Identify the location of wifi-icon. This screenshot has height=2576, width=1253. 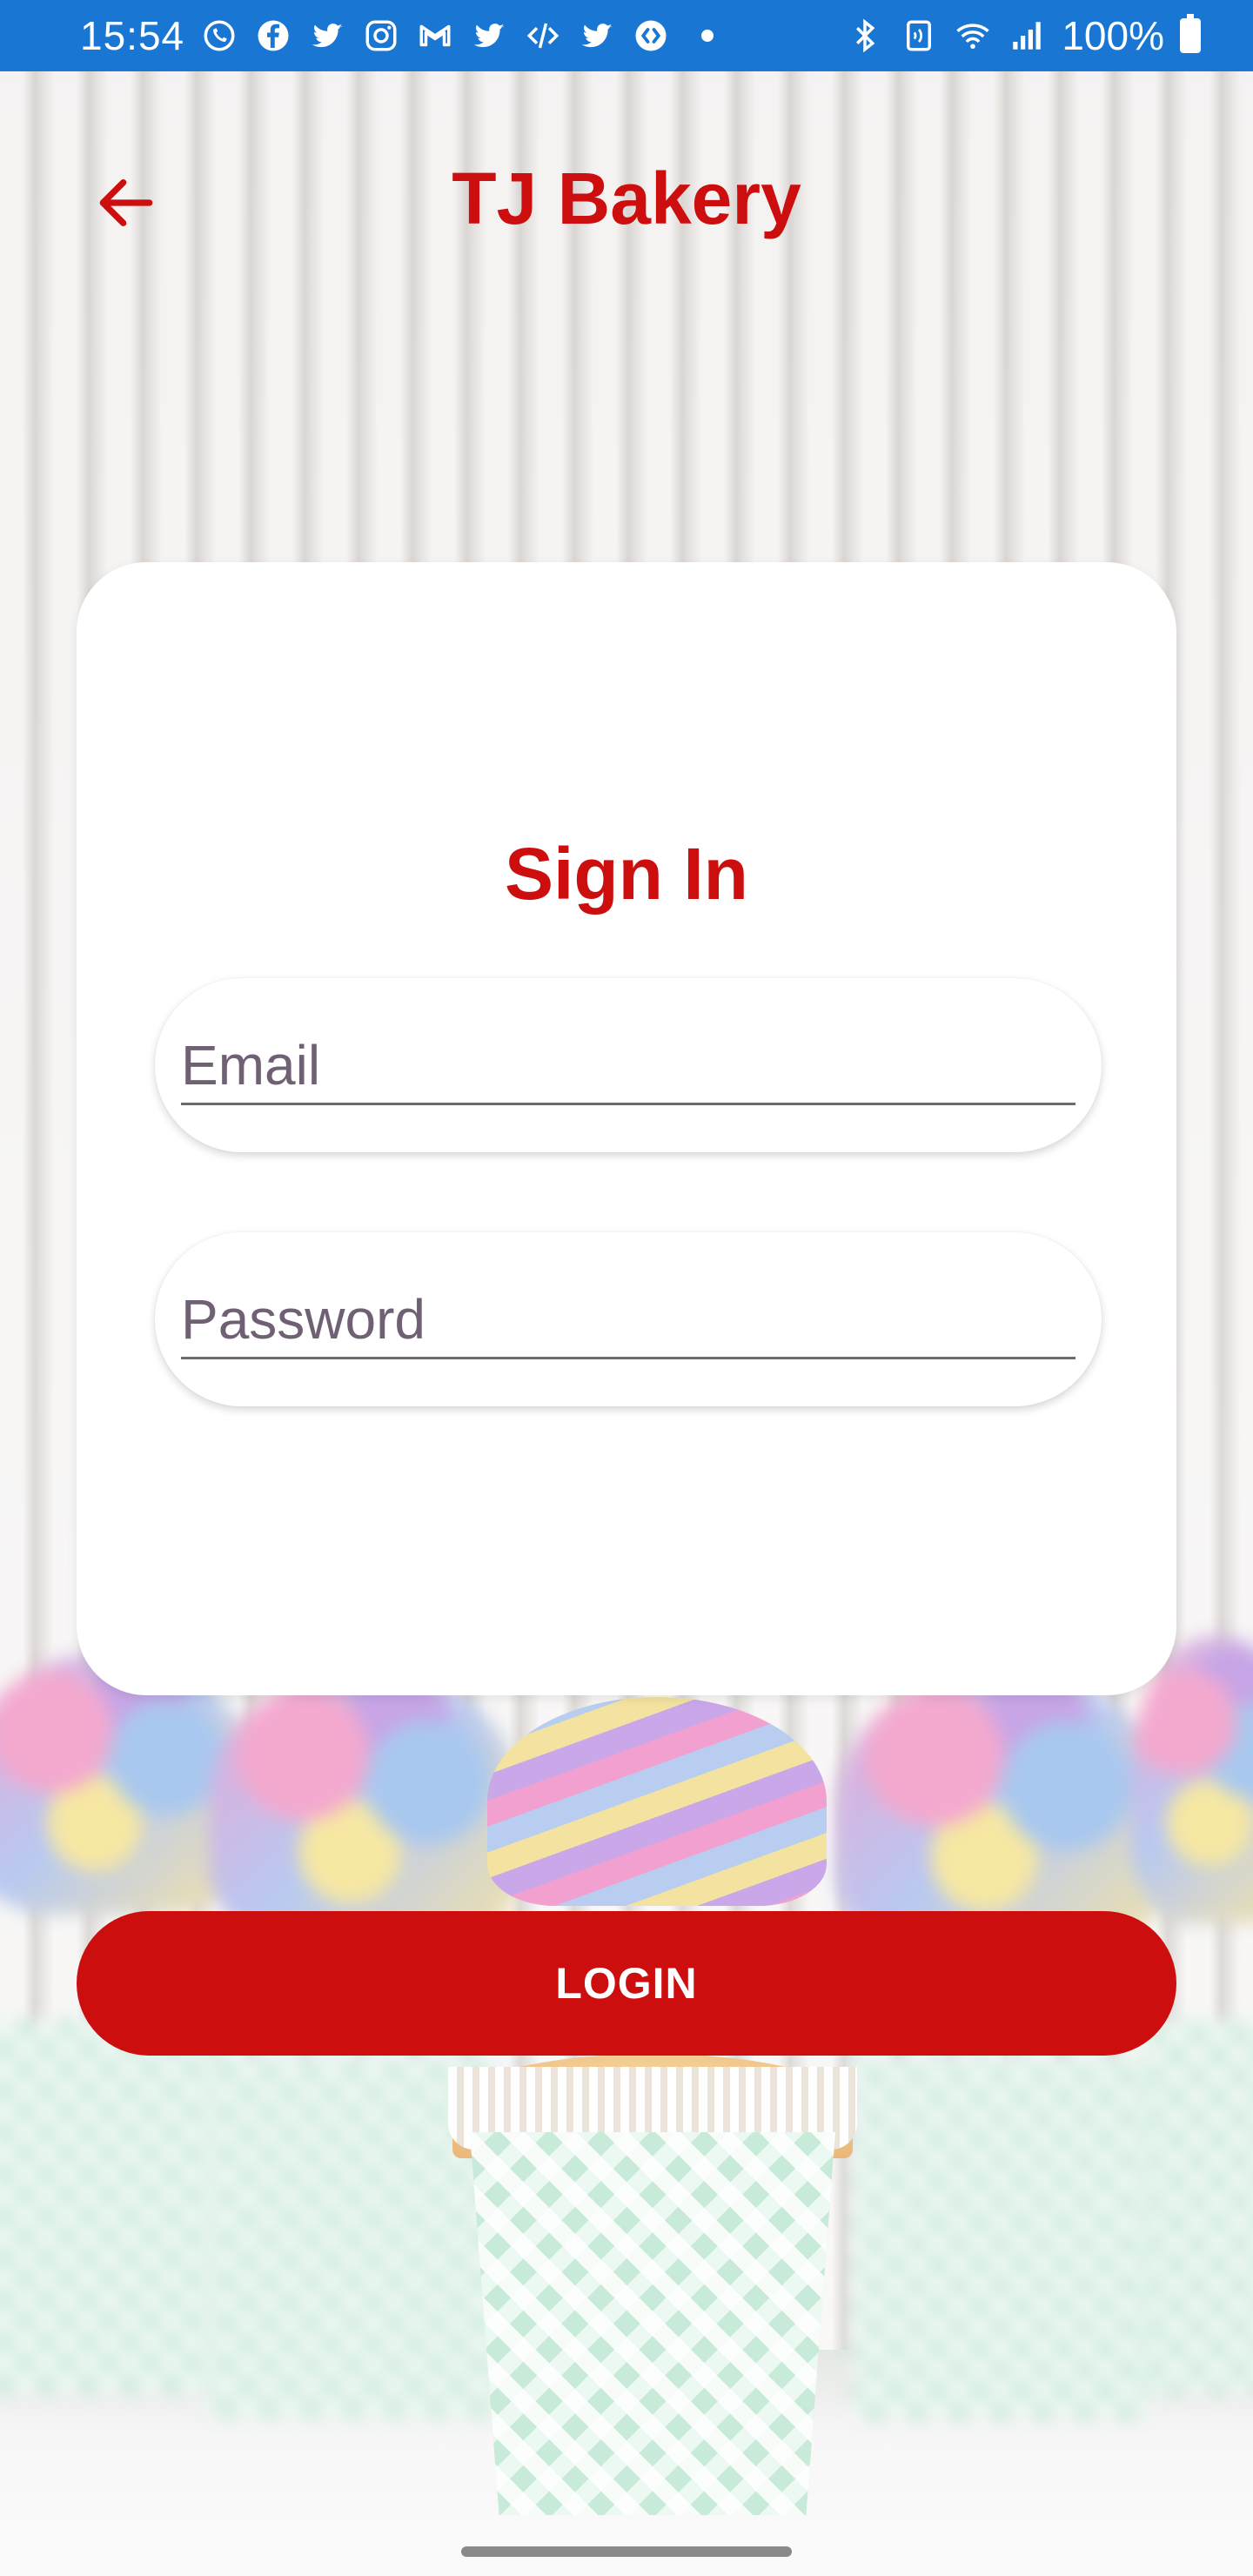
(973, 36).